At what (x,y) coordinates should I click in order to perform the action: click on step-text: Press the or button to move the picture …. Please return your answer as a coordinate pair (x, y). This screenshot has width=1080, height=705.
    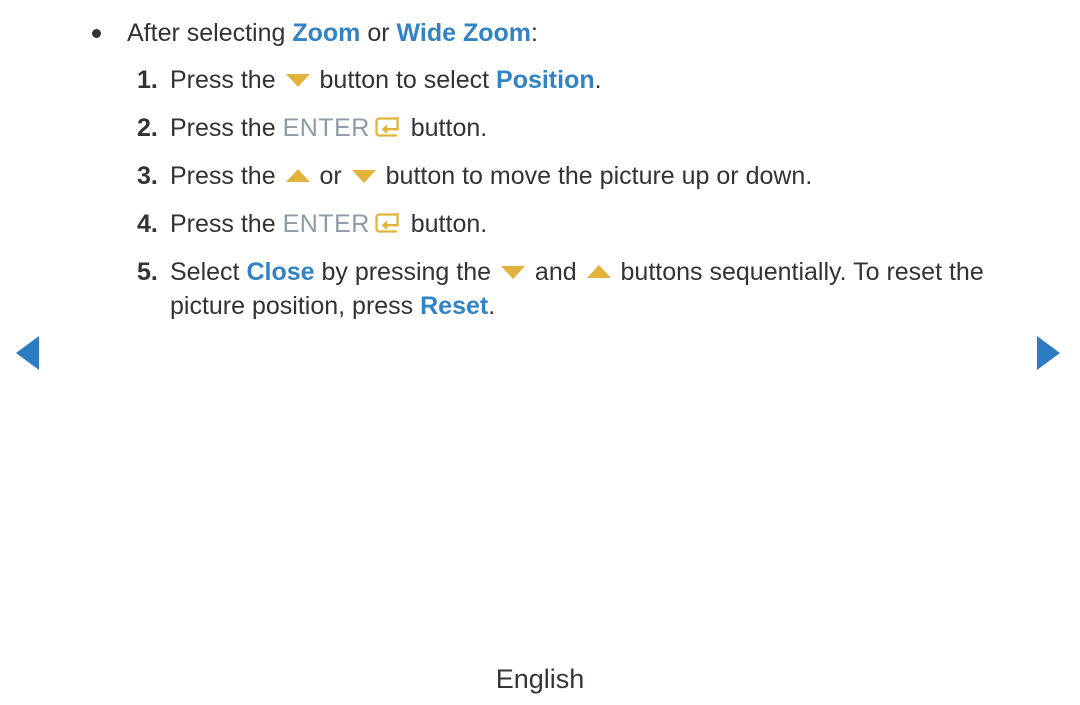
    Looking at the image, I should click on (603, 176).